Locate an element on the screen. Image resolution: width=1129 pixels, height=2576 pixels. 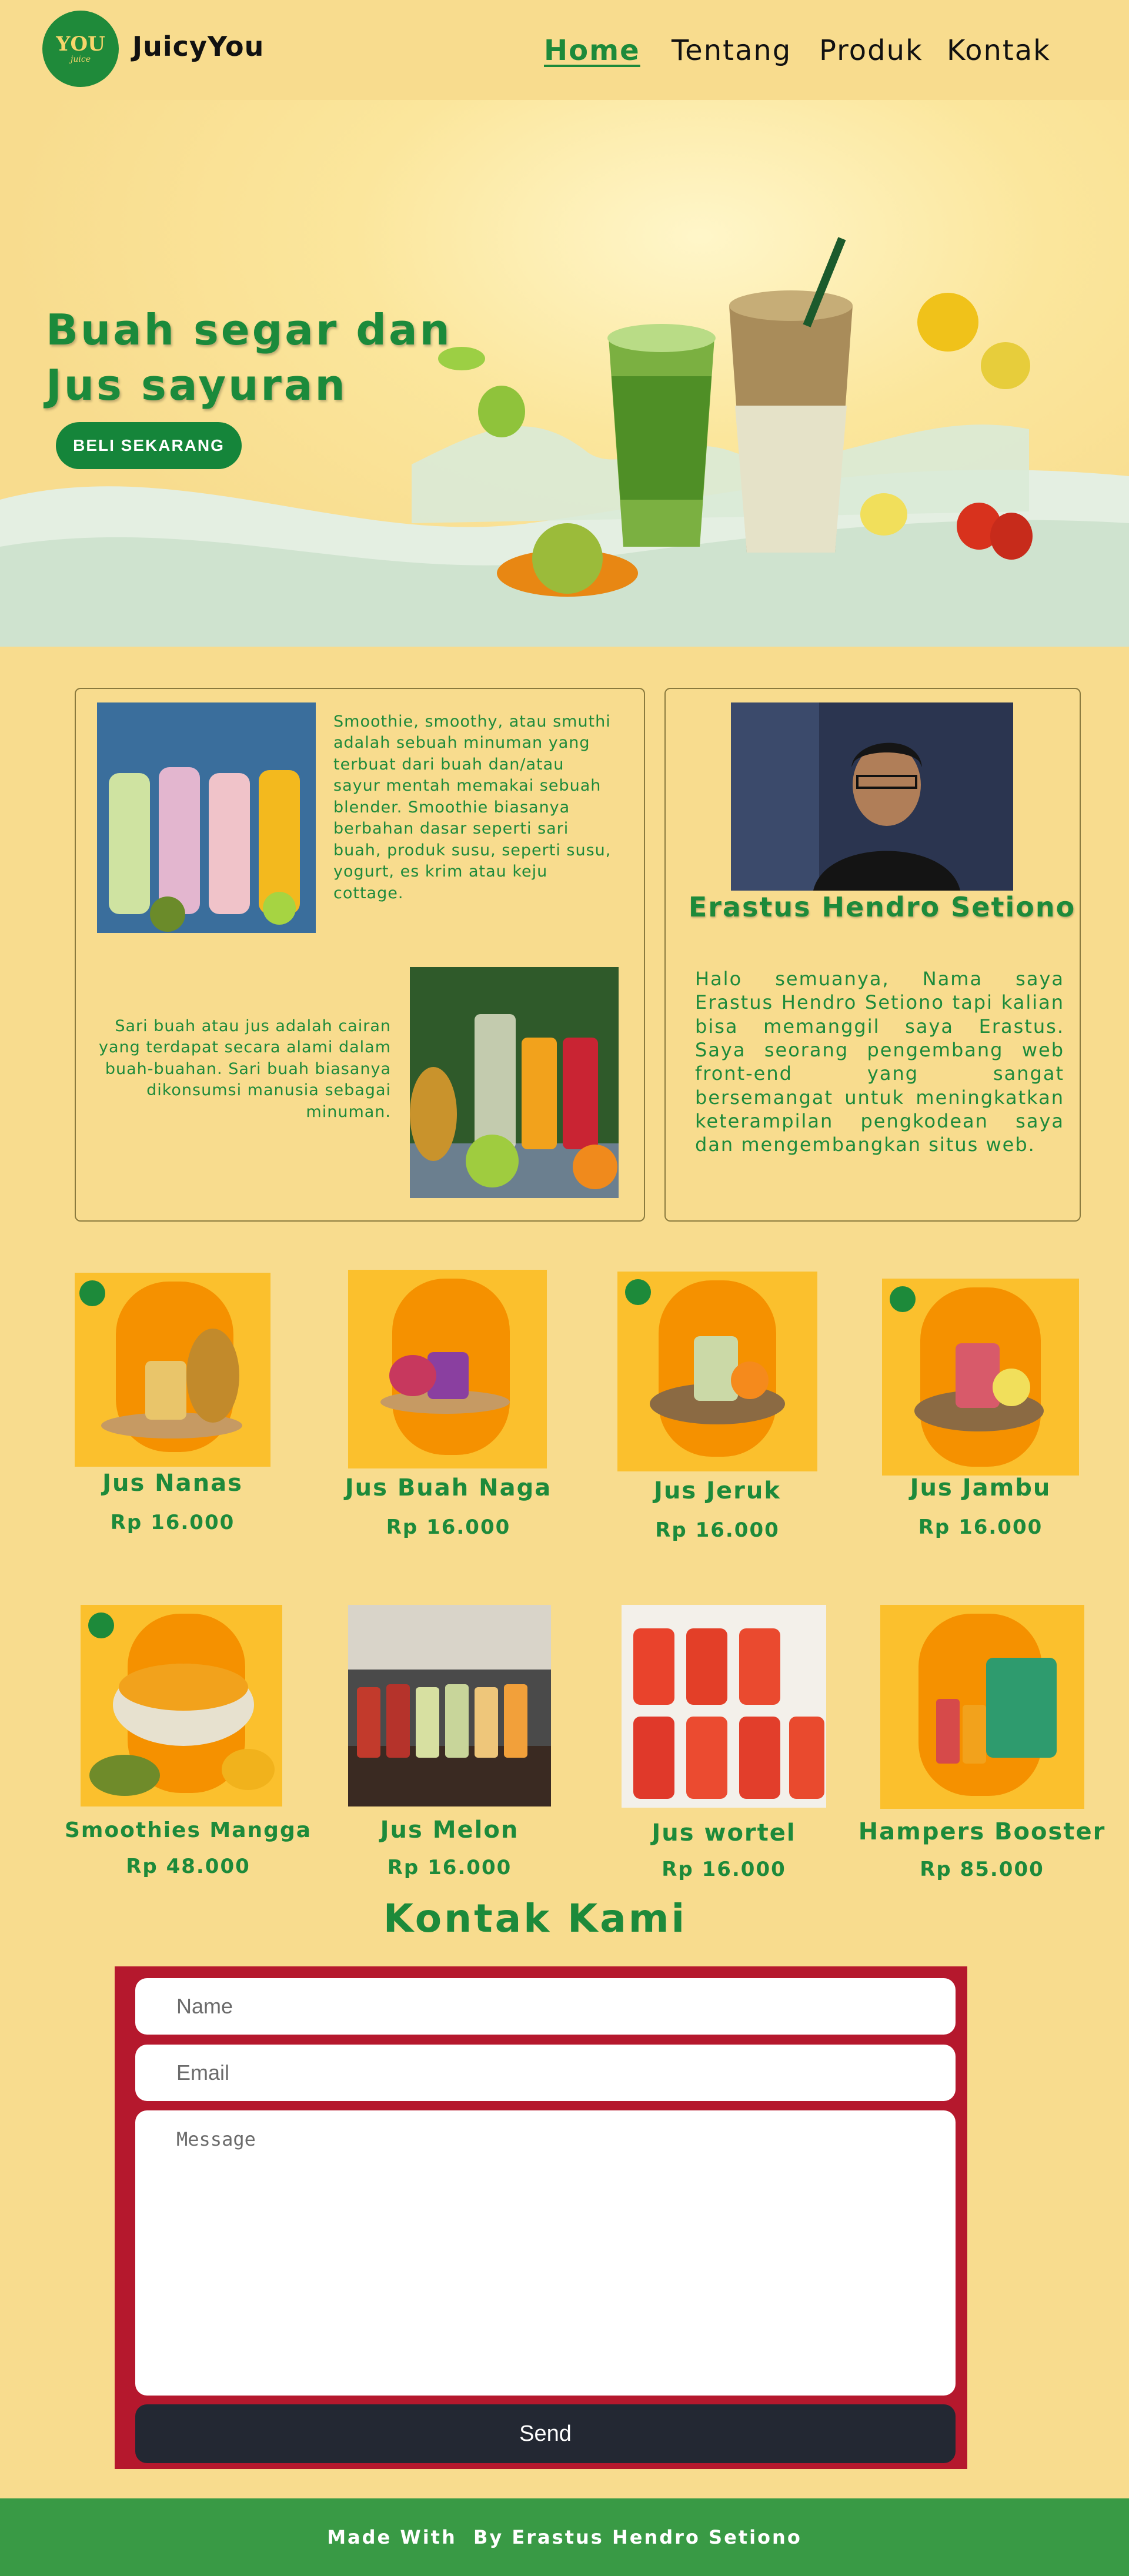
brand-name: JuicyYou is located at coordinates (198, 46).